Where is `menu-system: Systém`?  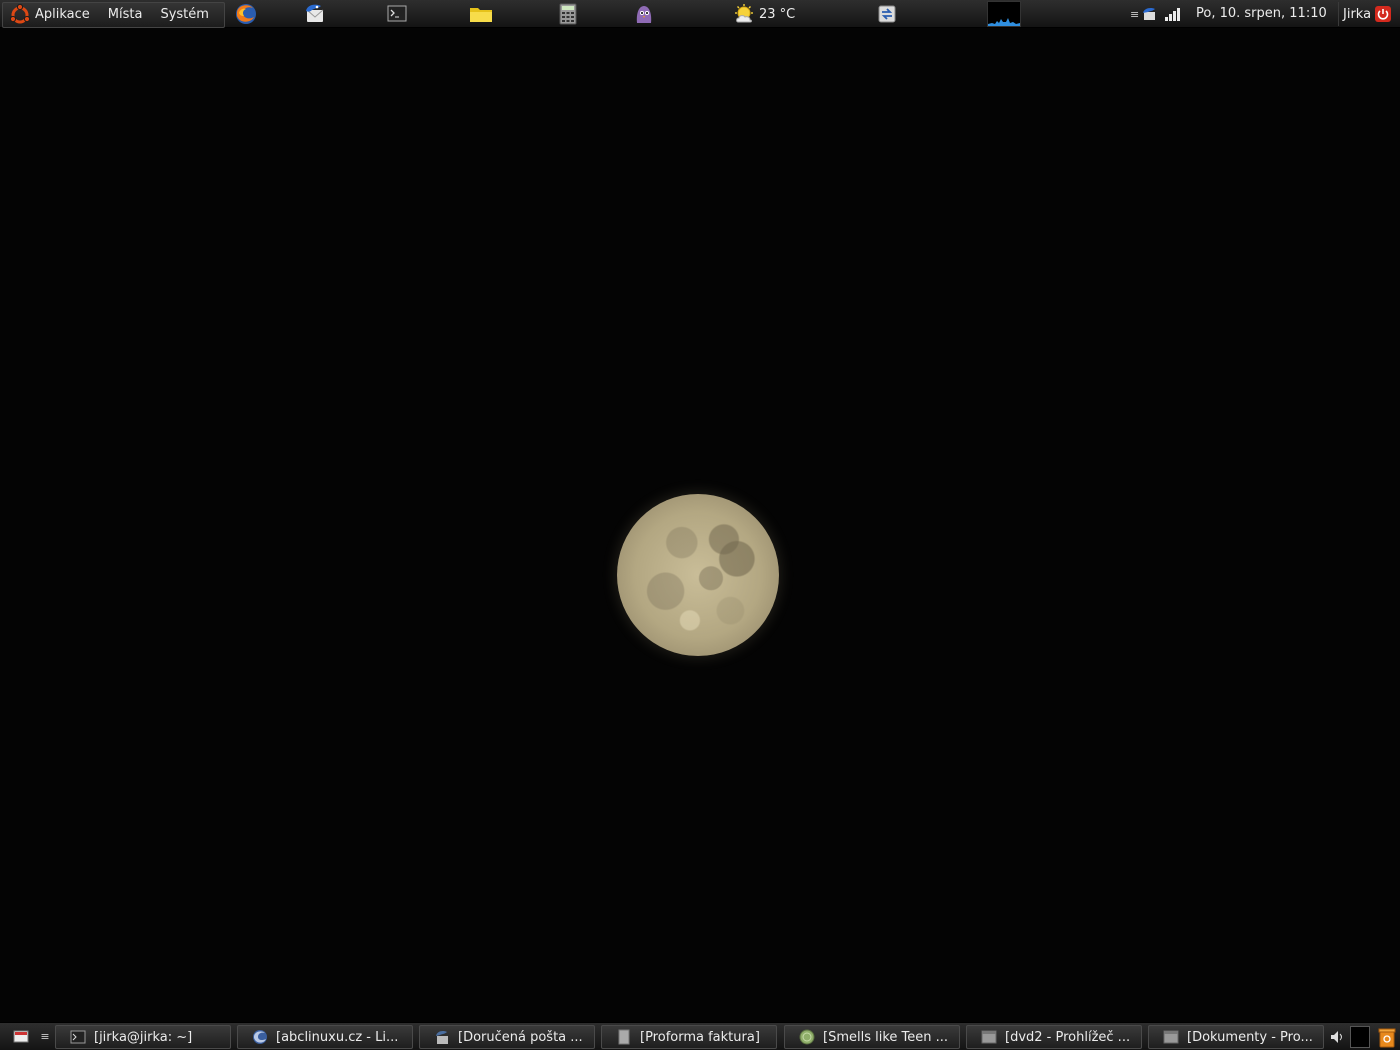 menu-system: Systém is located at coordinates (184, 15).